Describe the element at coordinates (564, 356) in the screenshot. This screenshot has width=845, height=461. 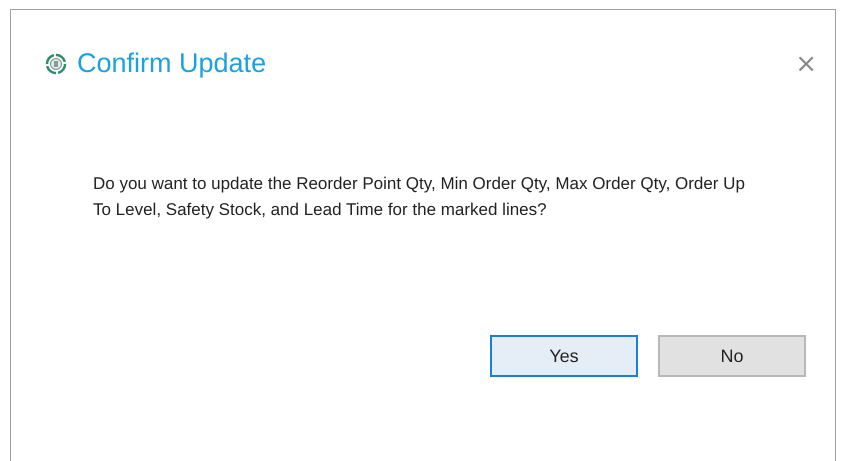
I see `yes-button: Yes` at that location.